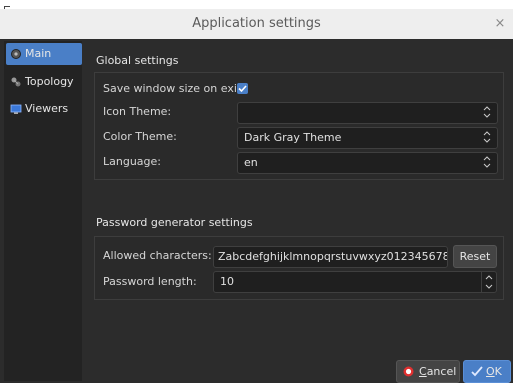 The width and height of the screenshot is (513, 383). I want to click on language-select: en, so click(367, 163).